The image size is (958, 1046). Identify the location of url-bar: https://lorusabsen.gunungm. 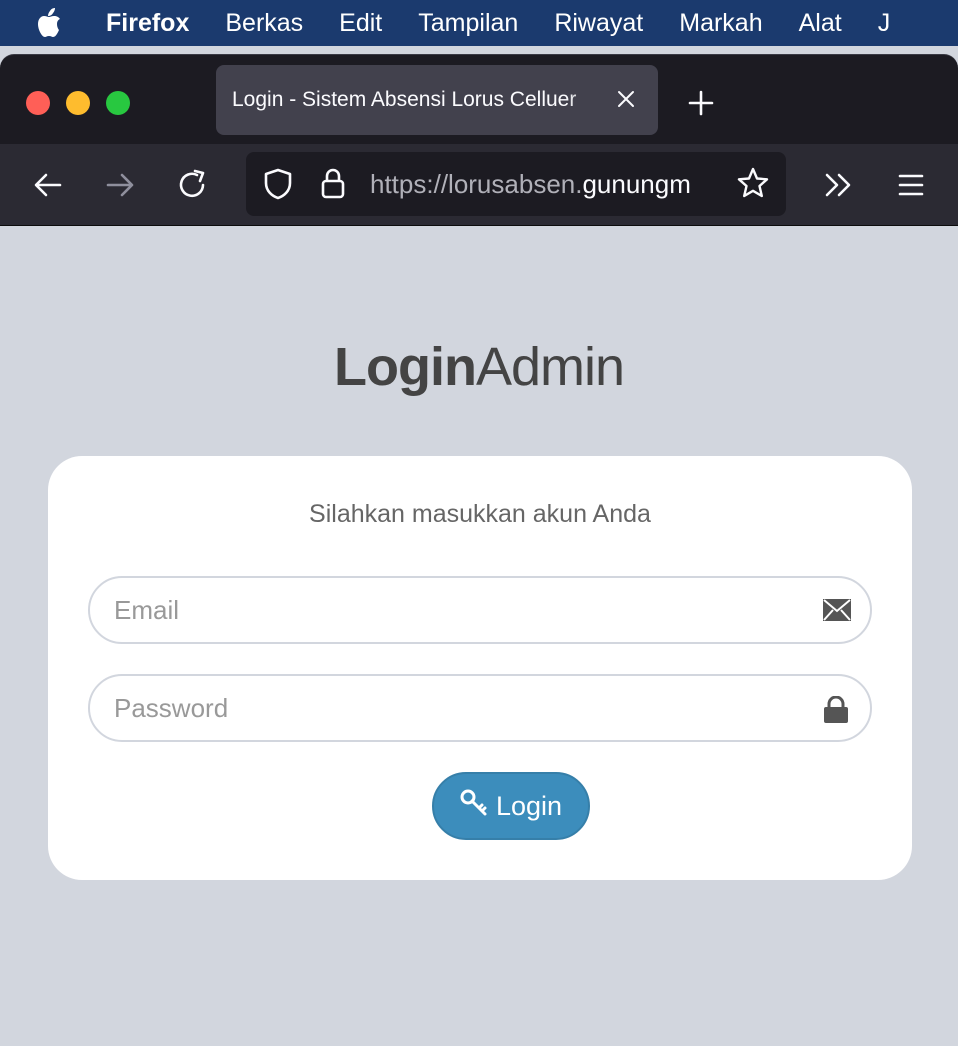
(516, 184).